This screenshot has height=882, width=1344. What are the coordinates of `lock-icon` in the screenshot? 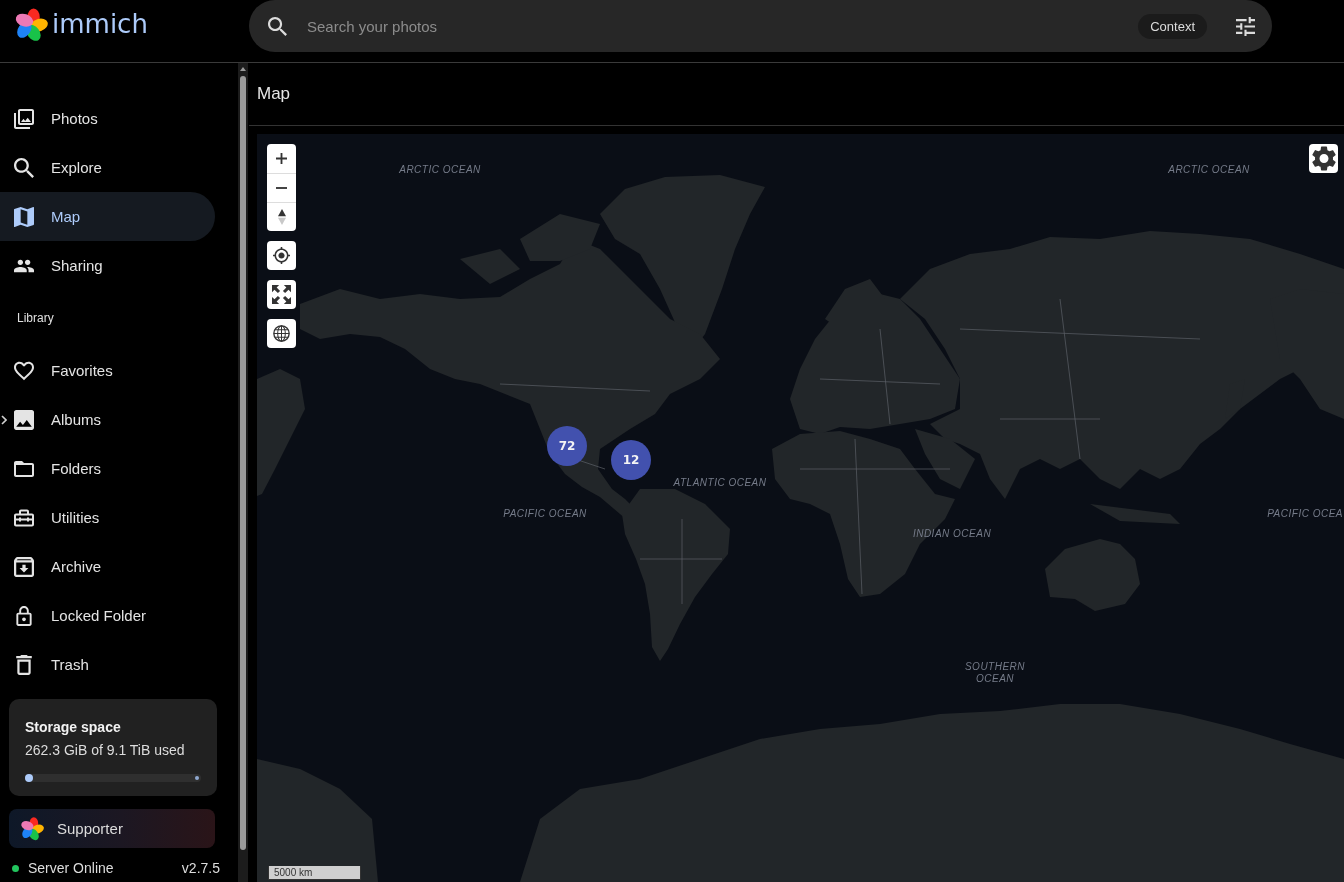 It's located at (24, 615).